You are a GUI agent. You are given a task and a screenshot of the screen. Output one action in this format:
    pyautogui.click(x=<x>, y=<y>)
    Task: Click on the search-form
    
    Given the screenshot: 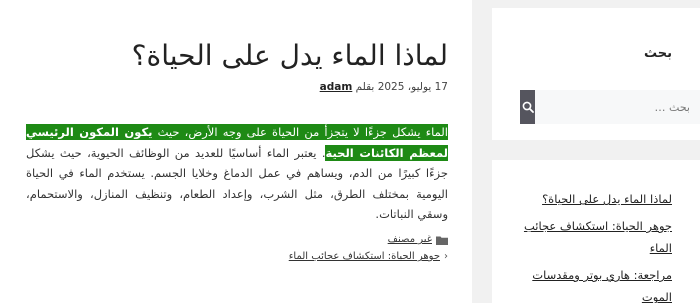 What is the action you would take?
    pyautogui.click(x=610, y=107)
    